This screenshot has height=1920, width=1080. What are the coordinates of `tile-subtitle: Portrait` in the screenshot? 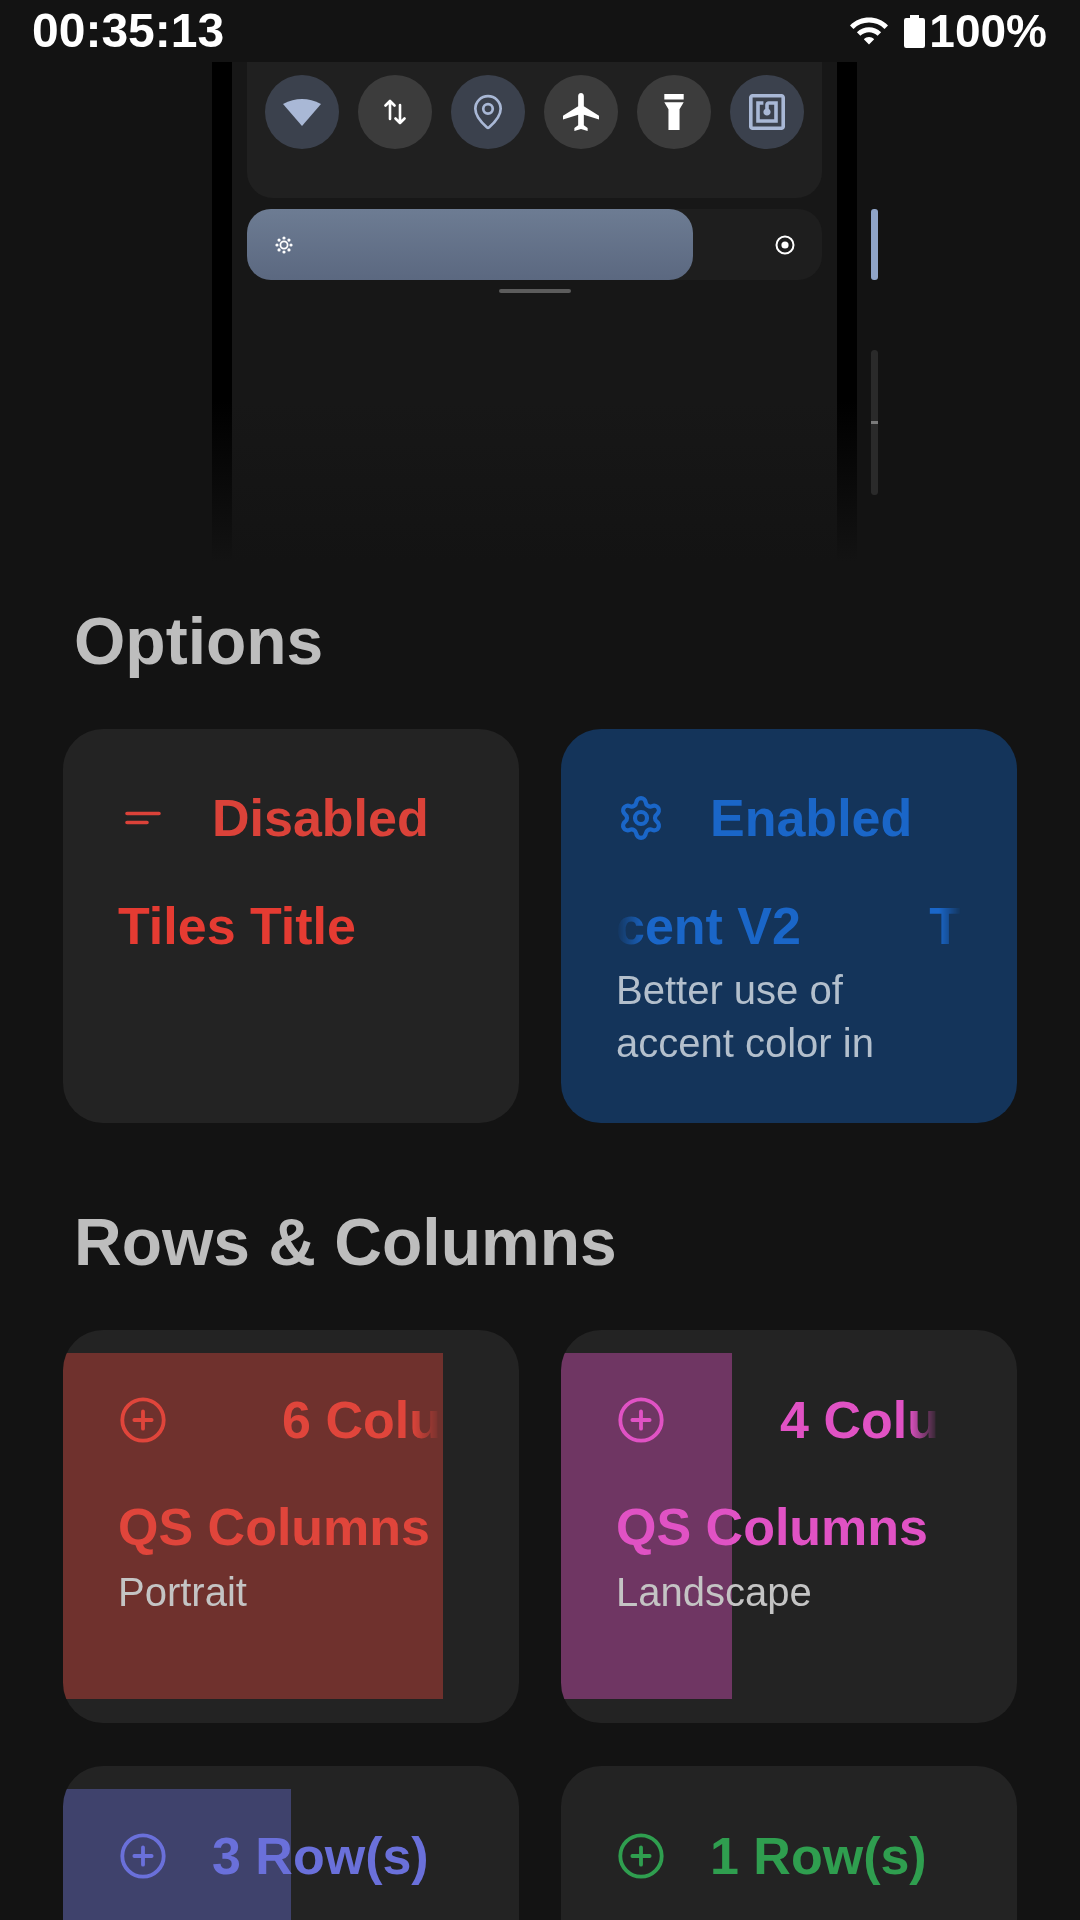 It's located at (183, 1592).